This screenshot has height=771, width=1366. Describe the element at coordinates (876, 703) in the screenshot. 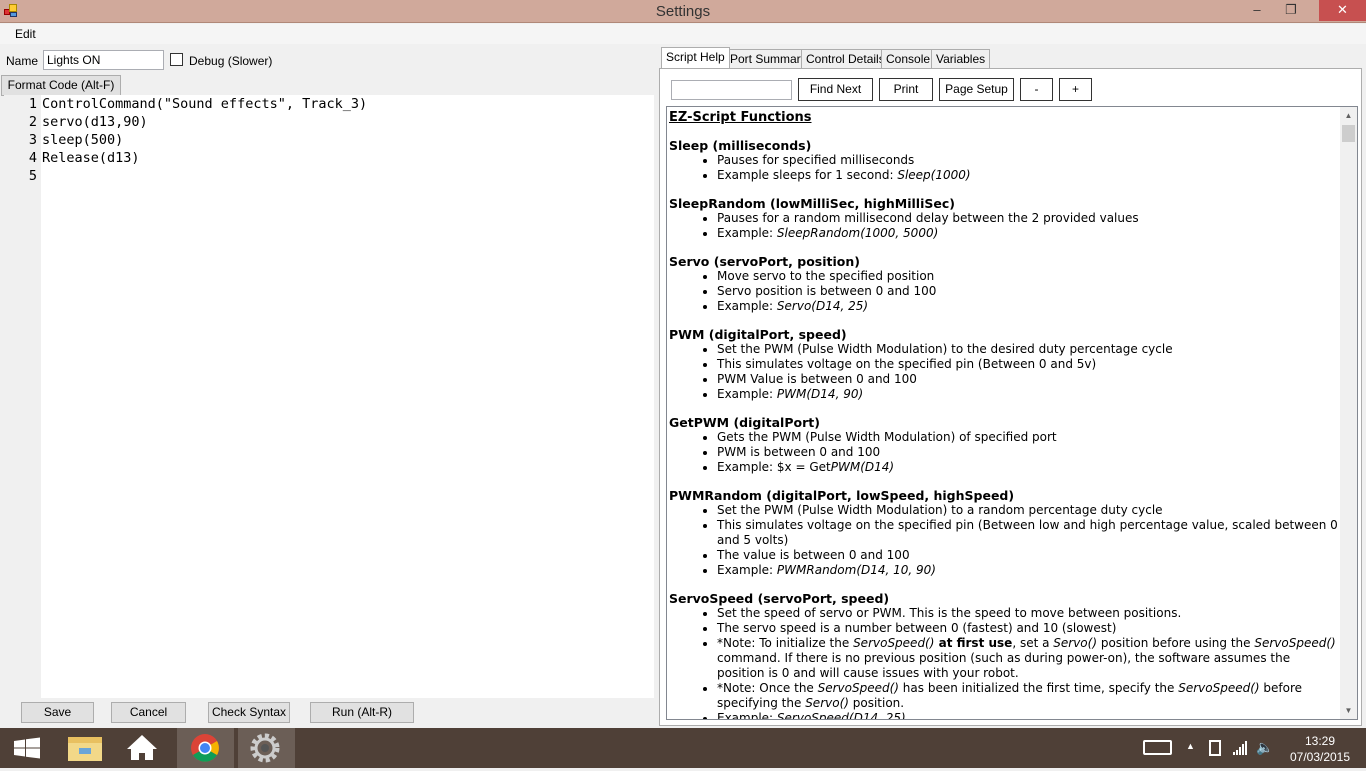

I see `help-text: position.` at that location.